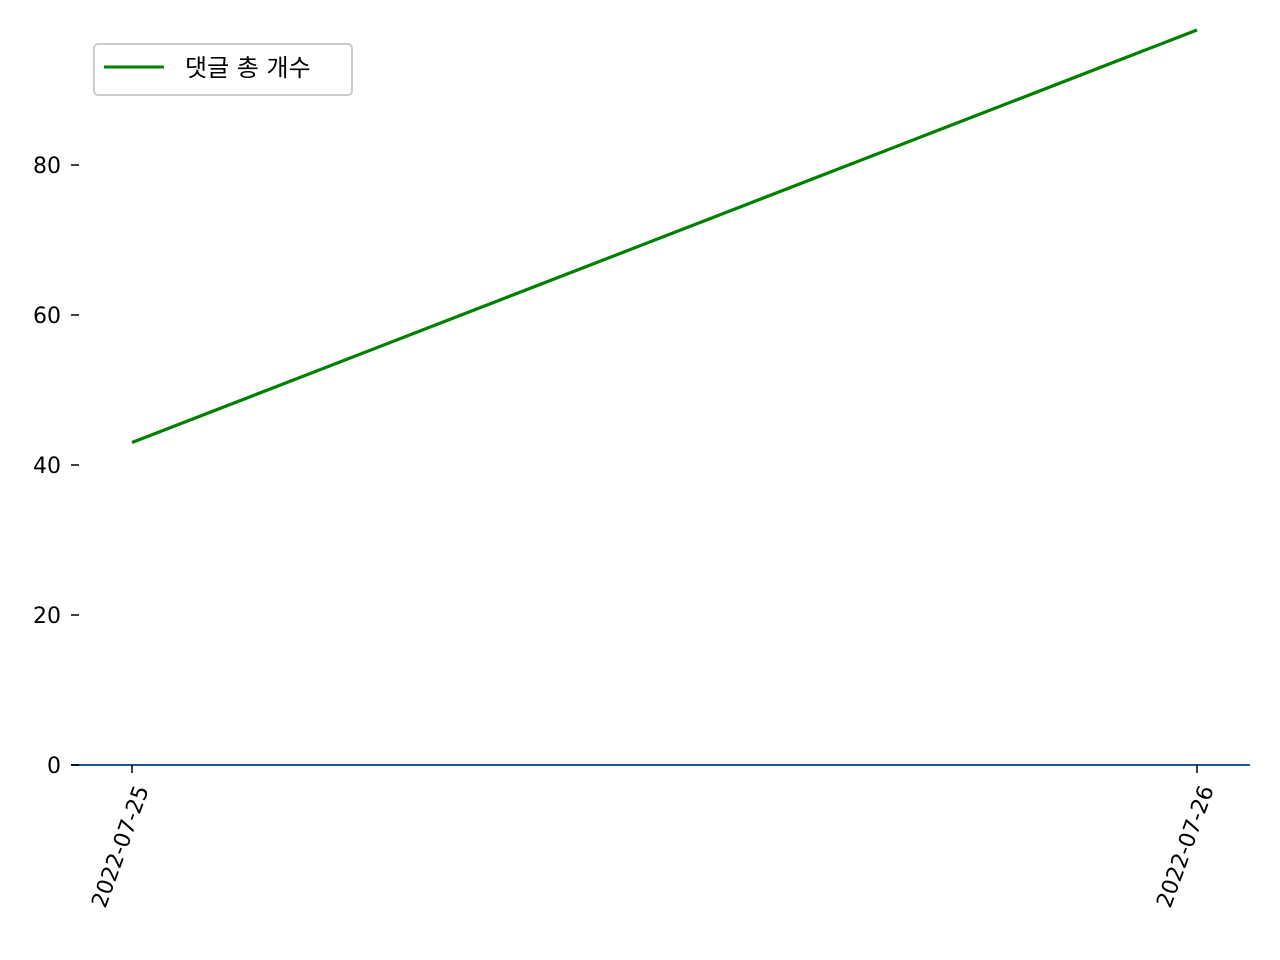 This screenshot has width=1280, height=960. What do you see at coordinates (47, 316) in the screenshot?
I see `y-tick-label: 60` at bounding box center [47, 316].